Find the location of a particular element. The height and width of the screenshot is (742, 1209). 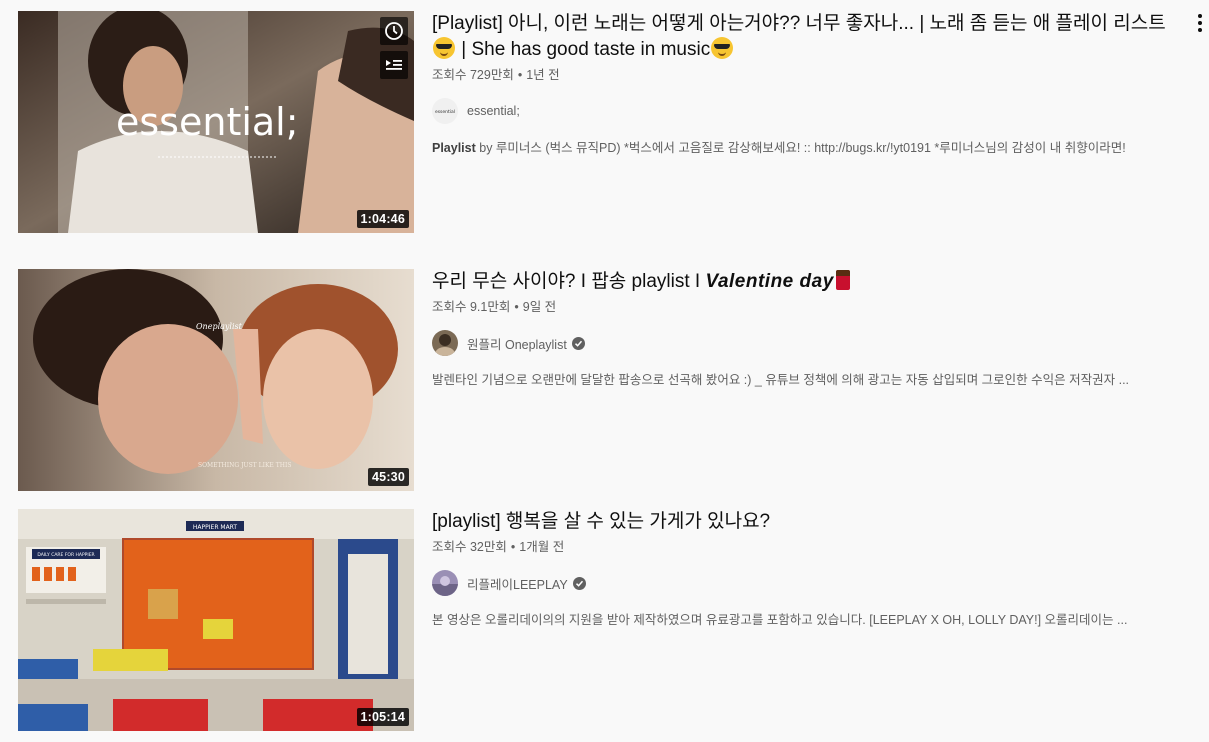

thumbnail-image: HAPPIER MART DAILY CARE FOR HAPPIER is located at coordinates (216, 620).